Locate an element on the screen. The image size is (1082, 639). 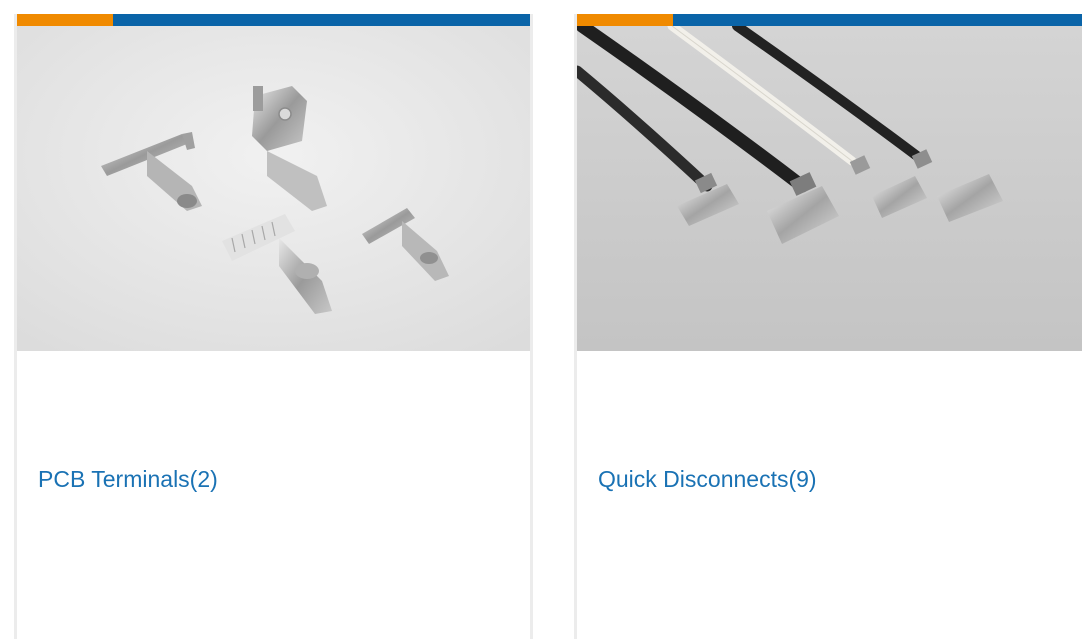
category-title-link: PCB Terminals(2) is located at coordinates (128, 479).